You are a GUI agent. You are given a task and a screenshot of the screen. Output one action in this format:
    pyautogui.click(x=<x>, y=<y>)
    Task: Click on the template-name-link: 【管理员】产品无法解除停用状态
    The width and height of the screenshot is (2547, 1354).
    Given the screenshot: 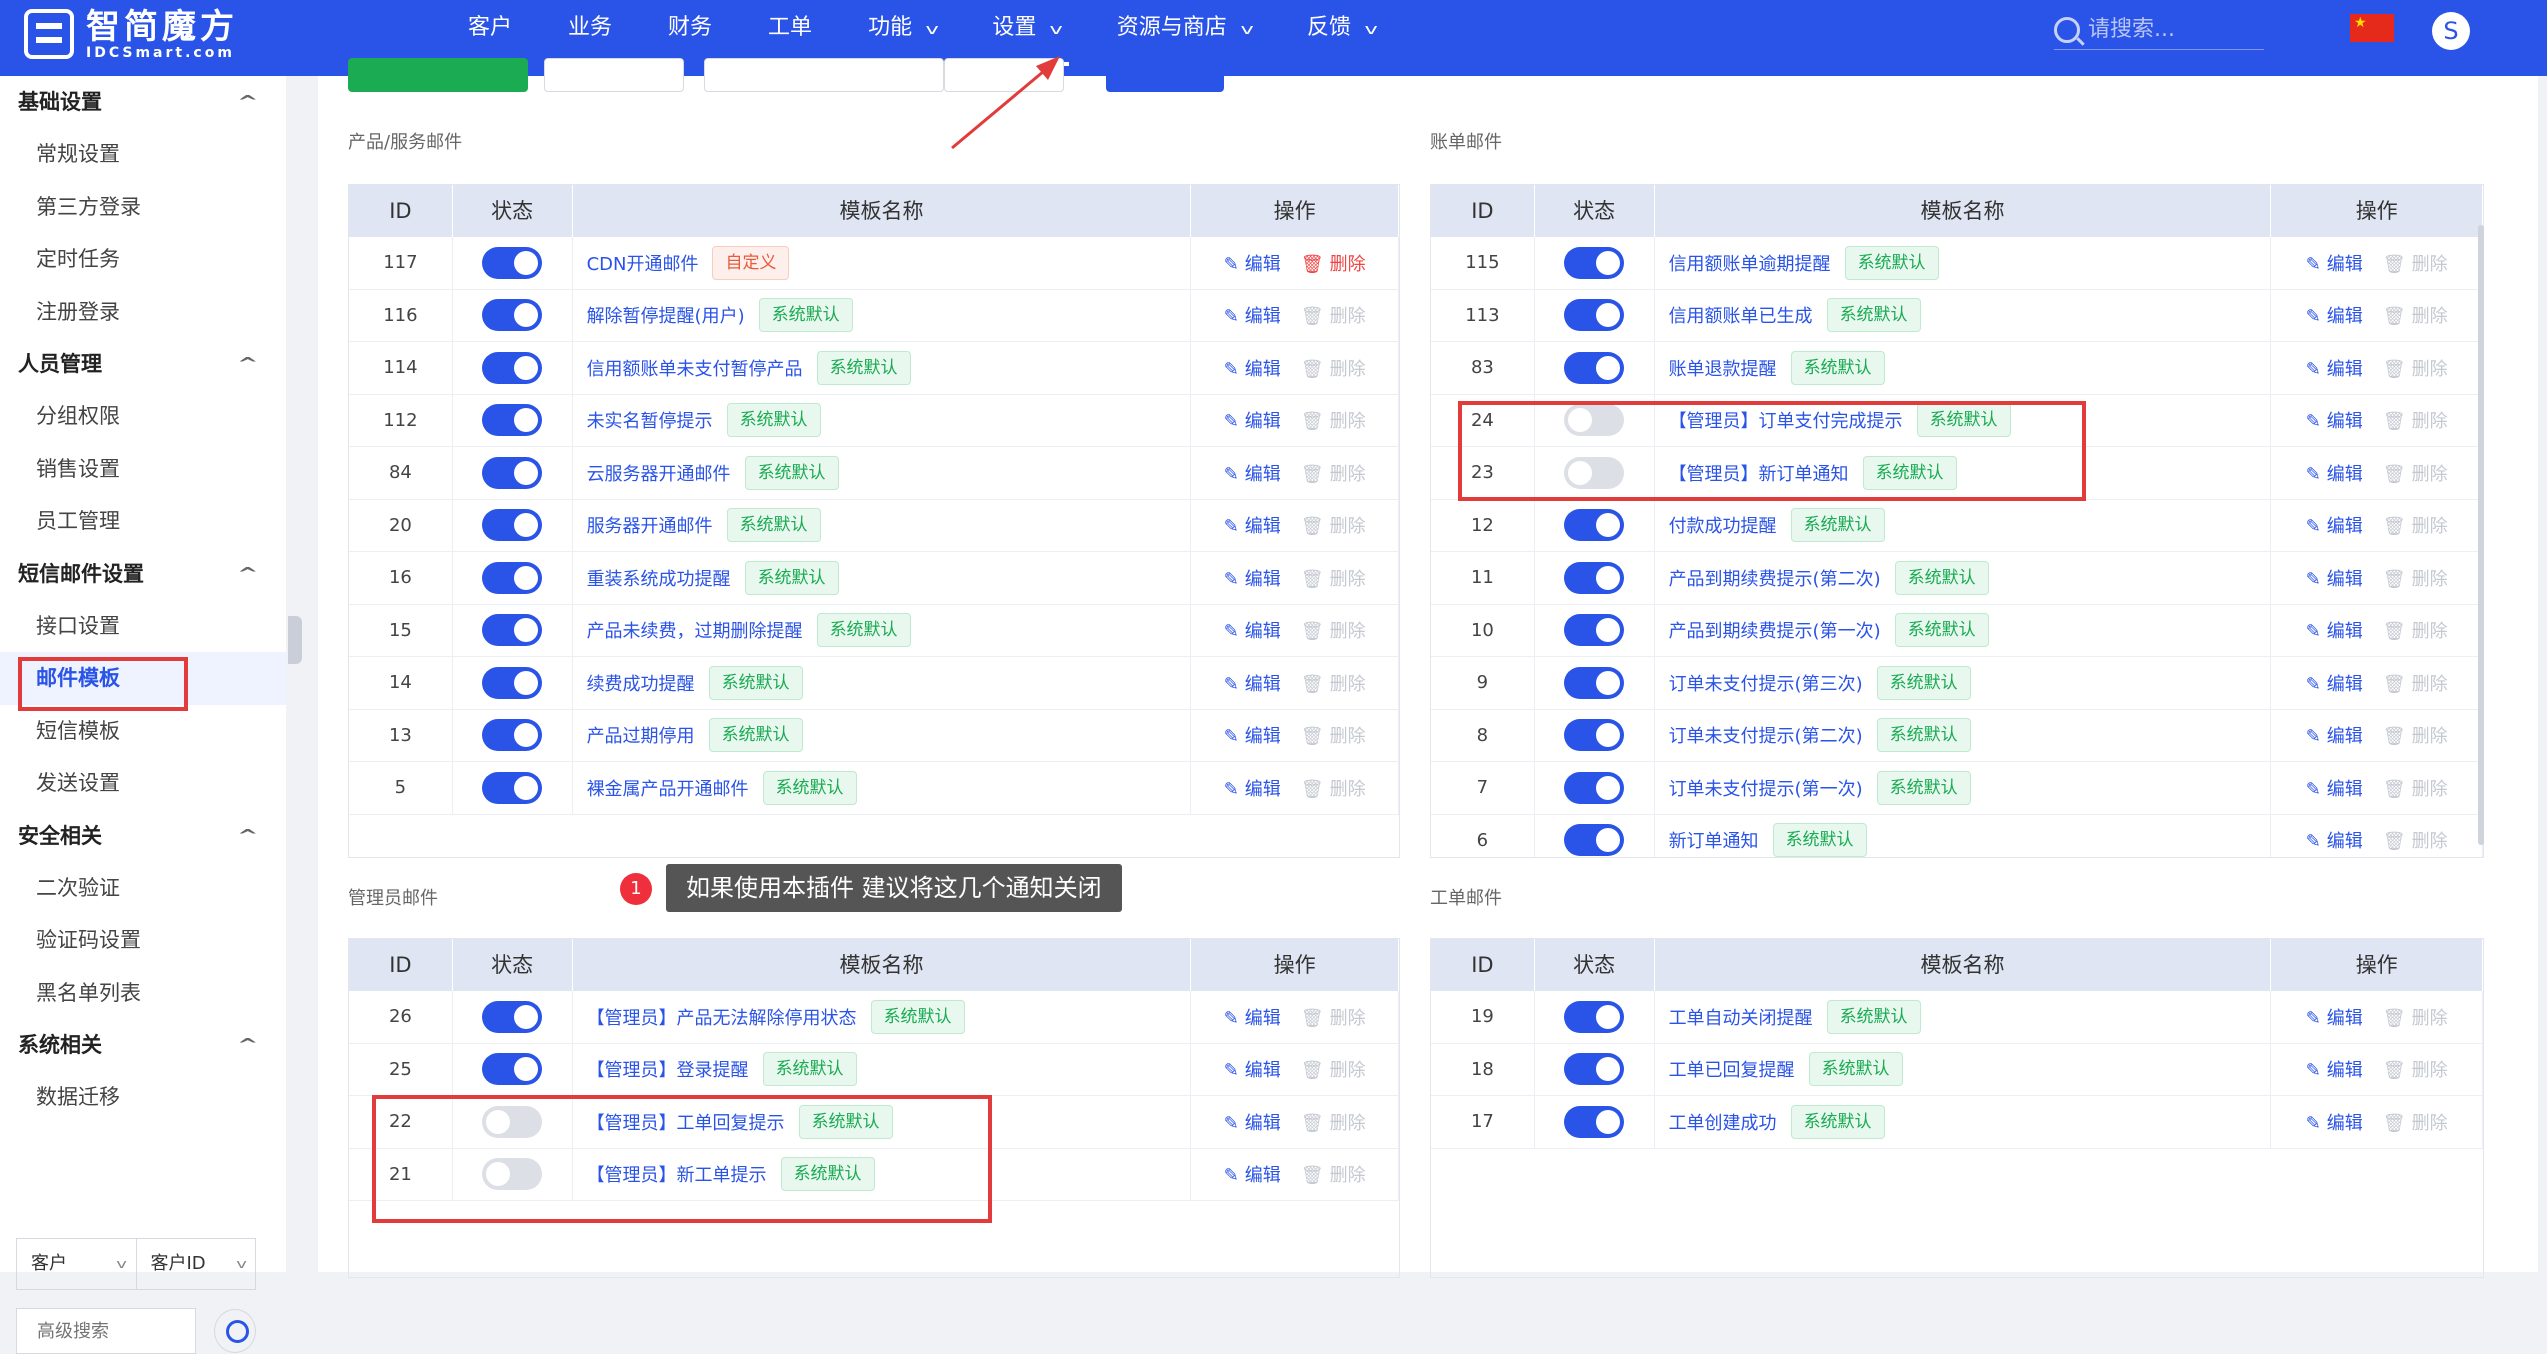 What is the action you would take?
    pyautogui.click(x=722, y=1017)
    